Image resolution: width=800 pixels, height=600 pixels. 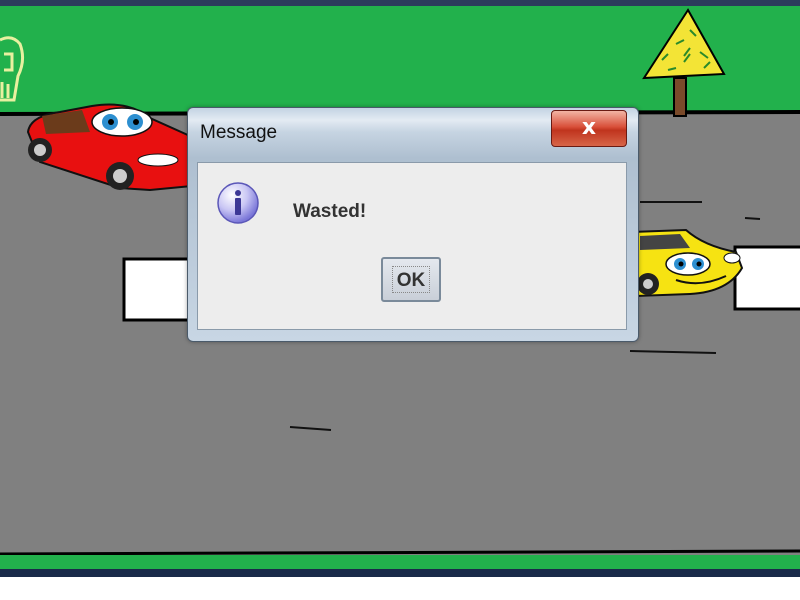 I want to click on close-button: x, so click(x=589, y=128).